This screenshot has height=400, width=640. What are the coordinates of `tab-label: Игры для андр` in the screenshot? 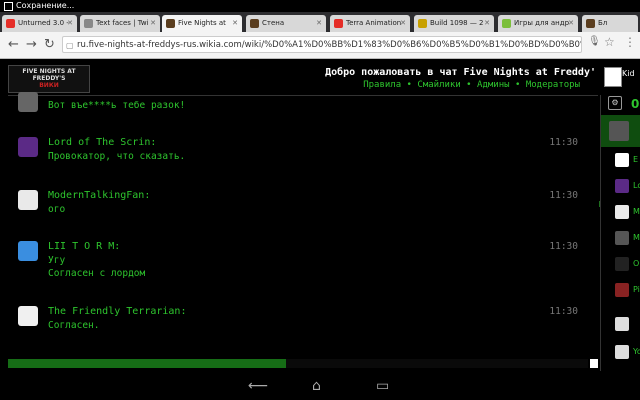 It's located at (542, 23).